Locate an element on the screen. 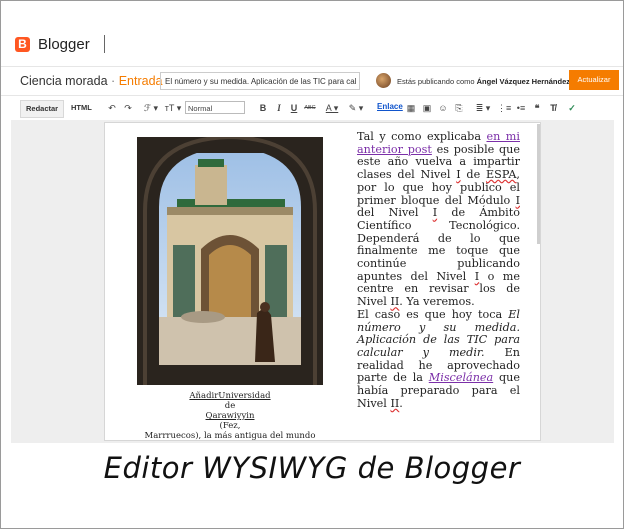 The width and height of the screenshot is (624, 529). text-segment: . Ya veremos. is located at coordinates (437, 302).